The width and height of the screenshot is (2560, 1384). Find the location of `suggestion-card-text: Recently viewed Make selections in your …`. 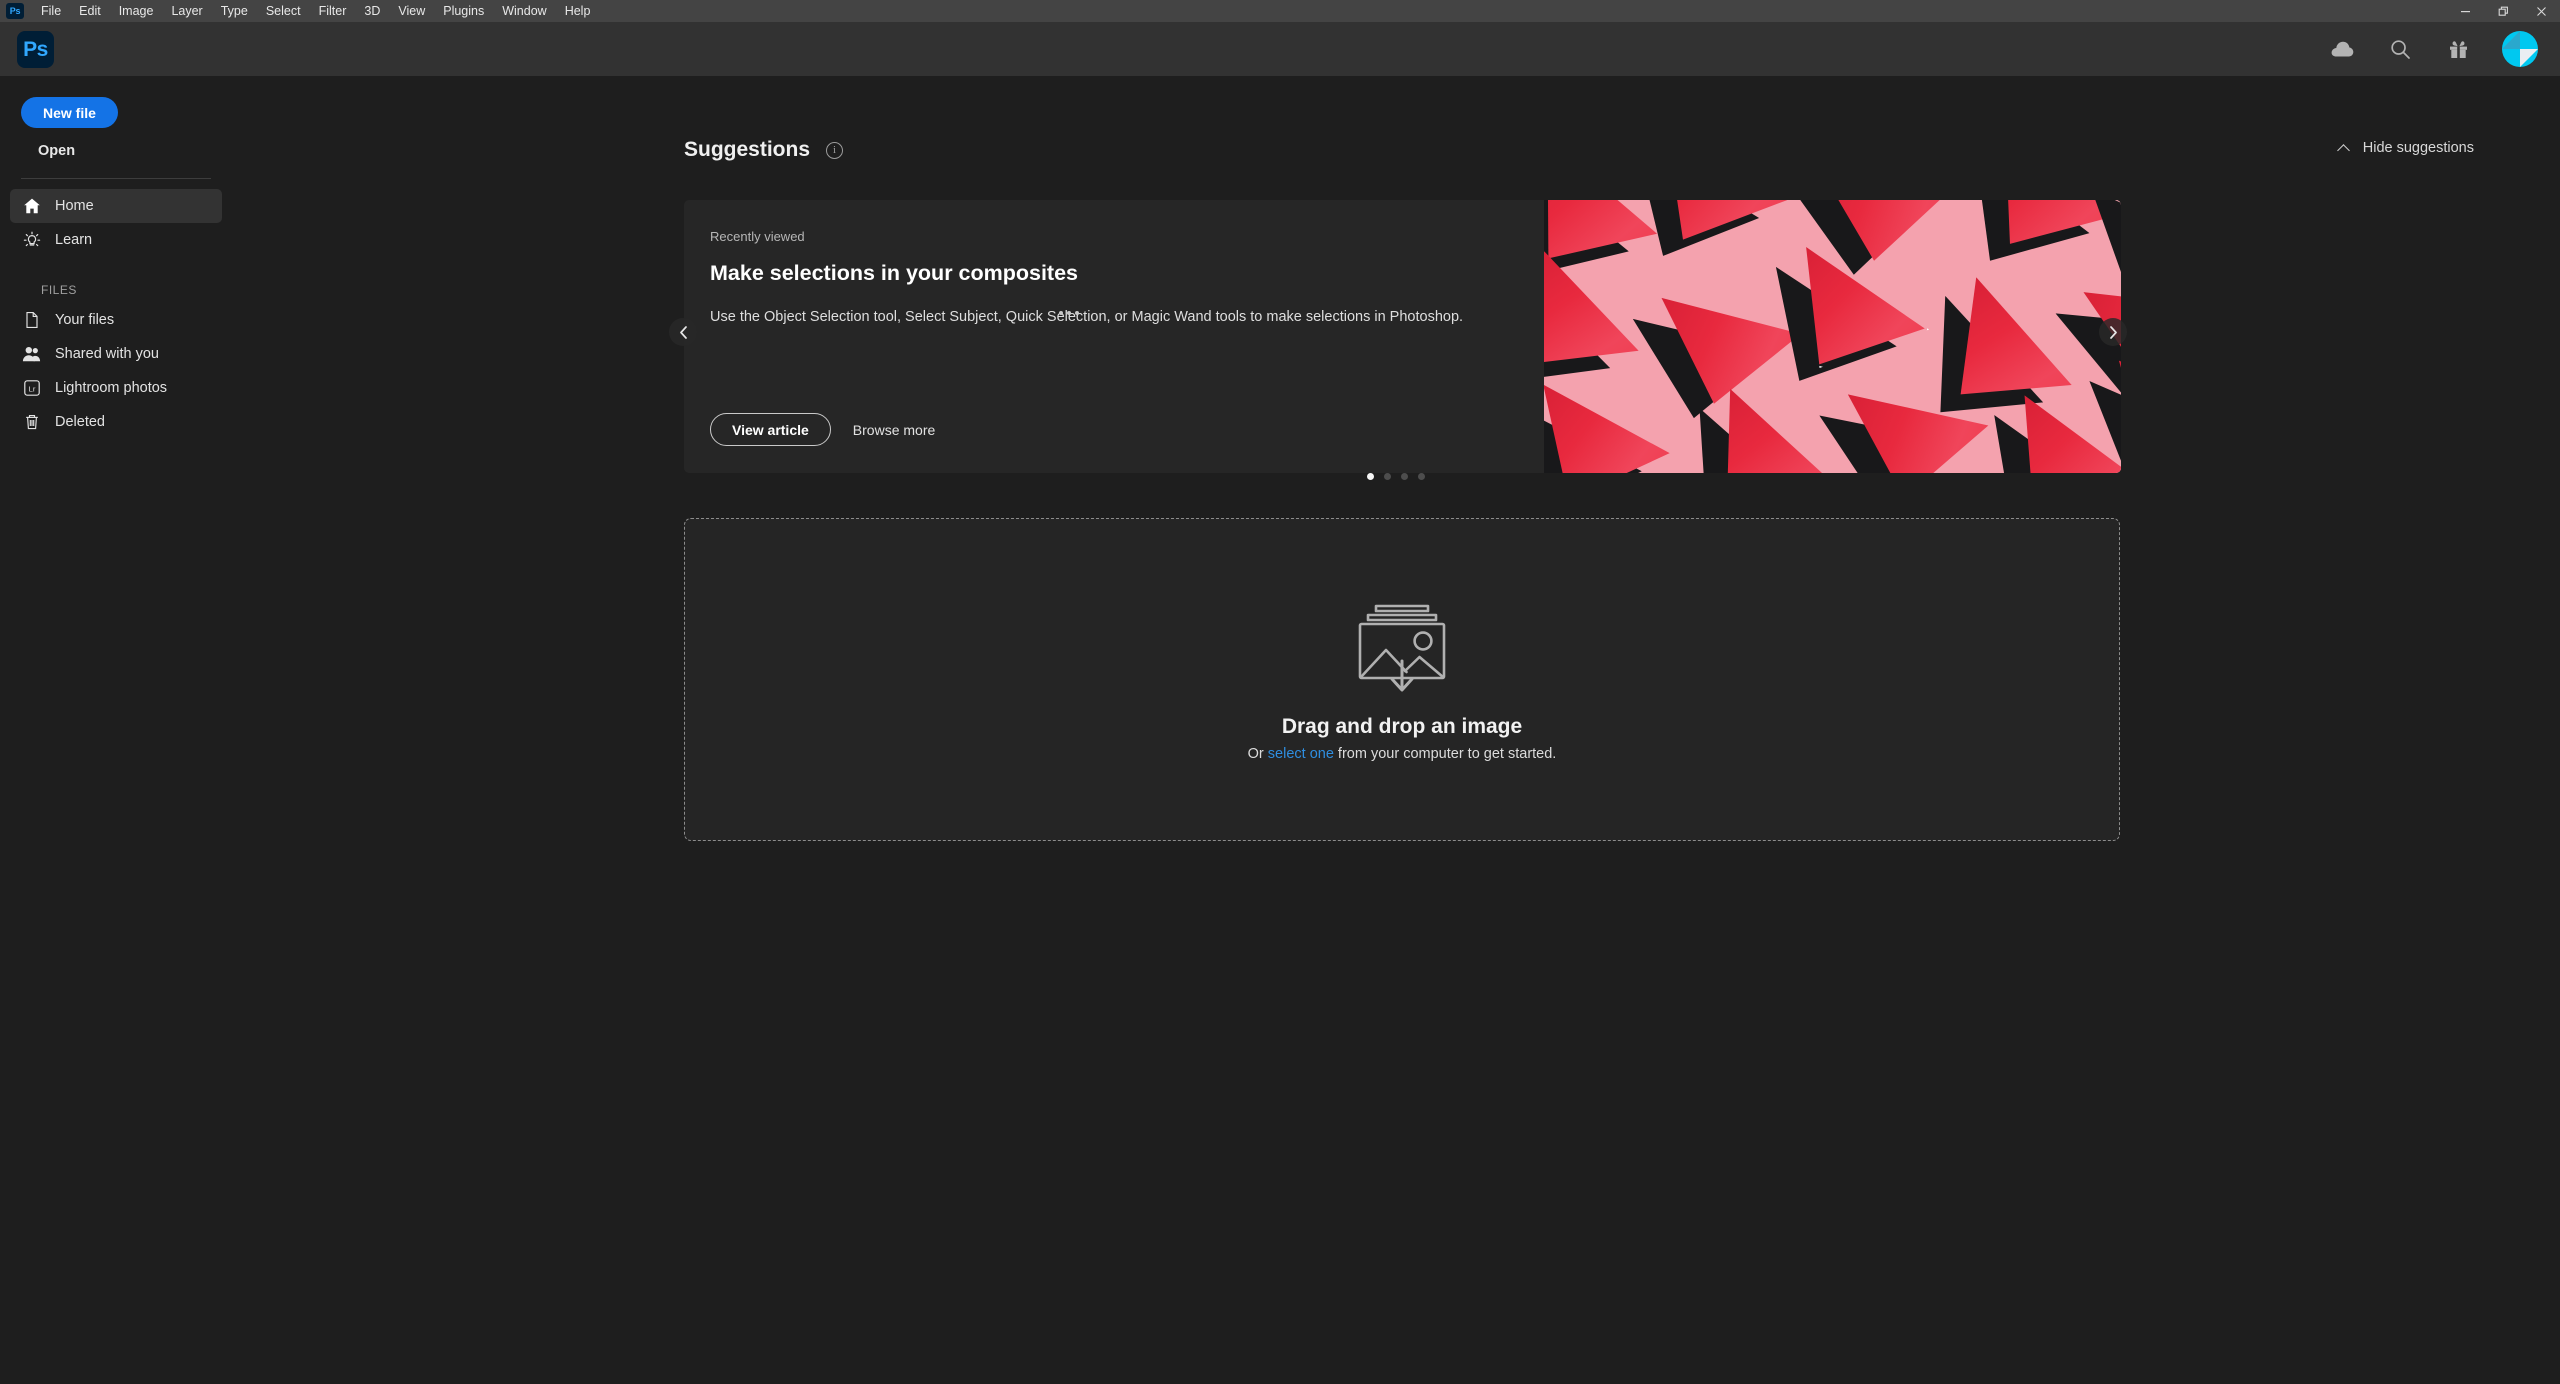

suggestion-card-text: Recently viewed Make selections in your … is located at coordinates (1114, 336).